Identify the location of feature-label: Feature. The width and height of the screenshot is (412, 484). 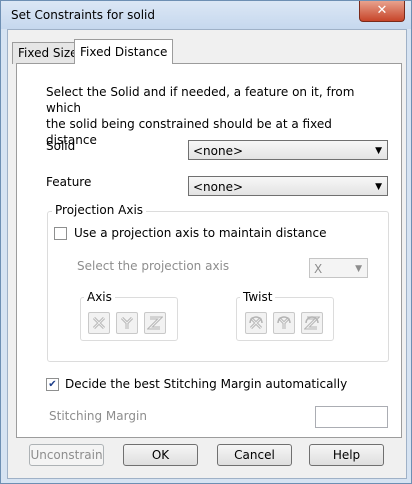
(69, 182).